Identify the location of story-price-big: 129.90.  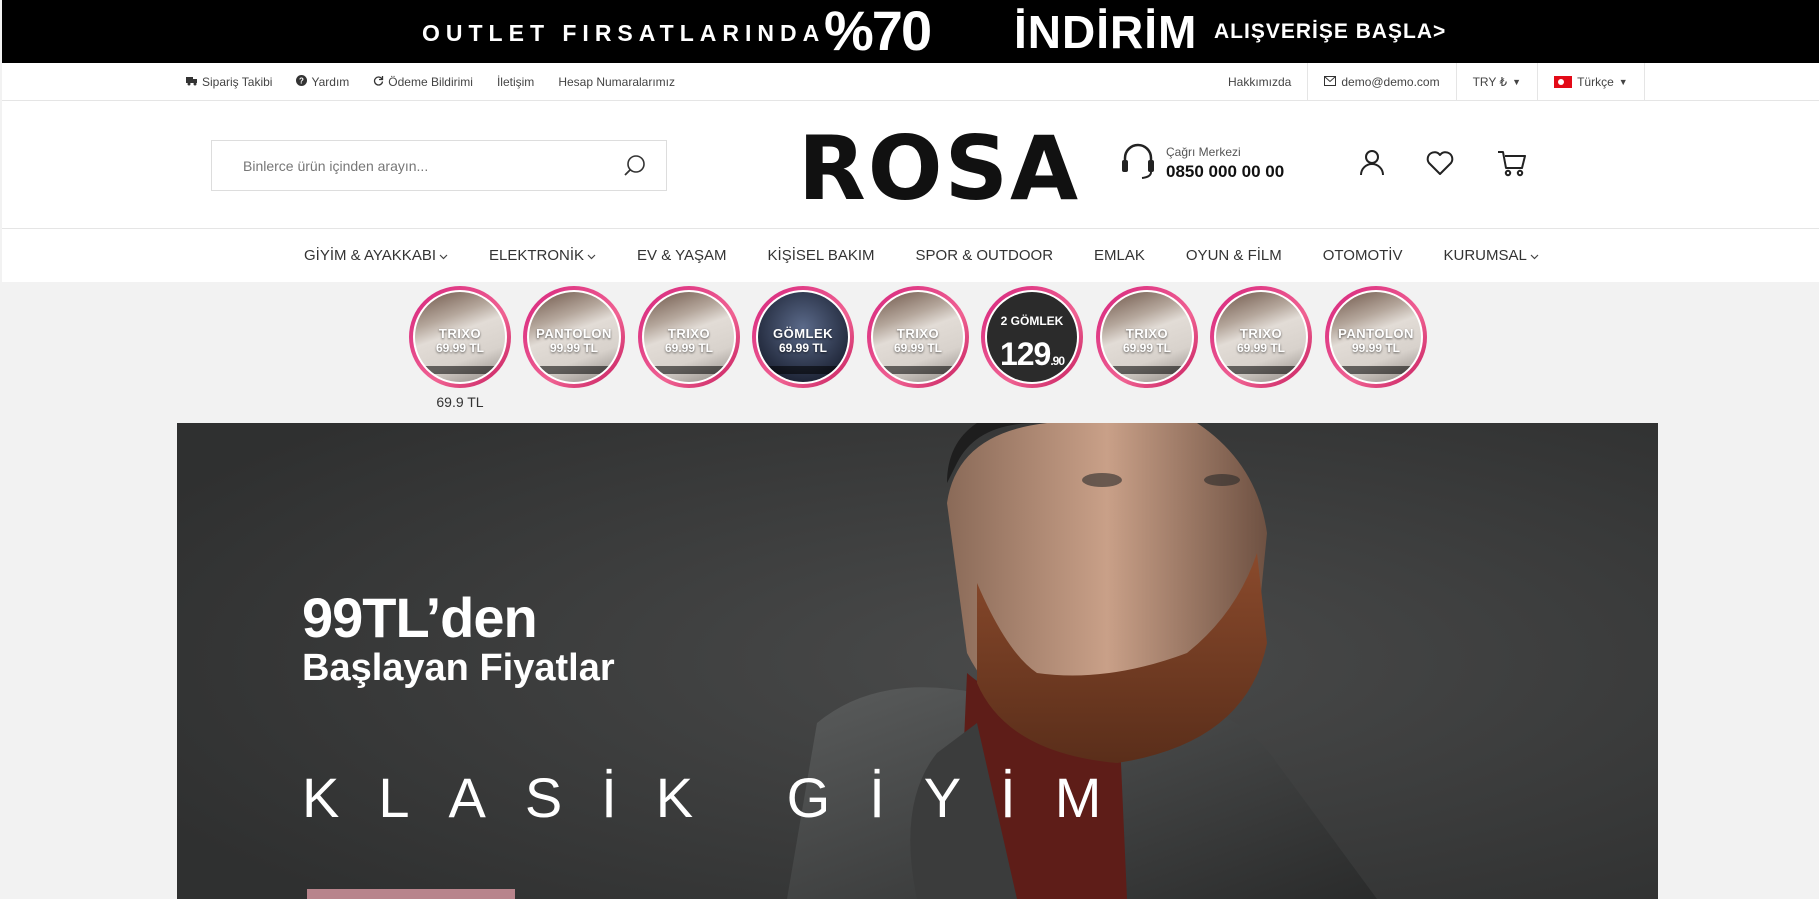
(1032, 354).